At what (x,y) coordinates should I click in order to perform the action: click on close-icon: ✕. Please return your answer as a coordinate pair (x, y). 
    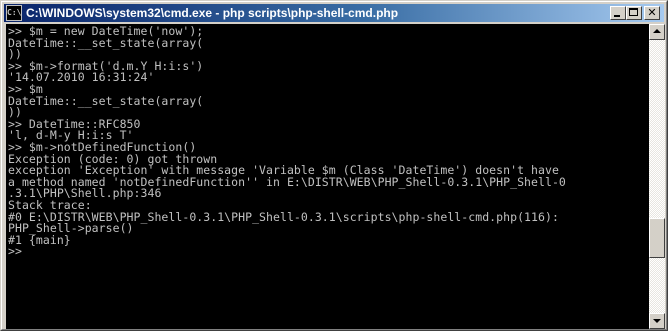
    Looking at the image, I should click on (652, 12).